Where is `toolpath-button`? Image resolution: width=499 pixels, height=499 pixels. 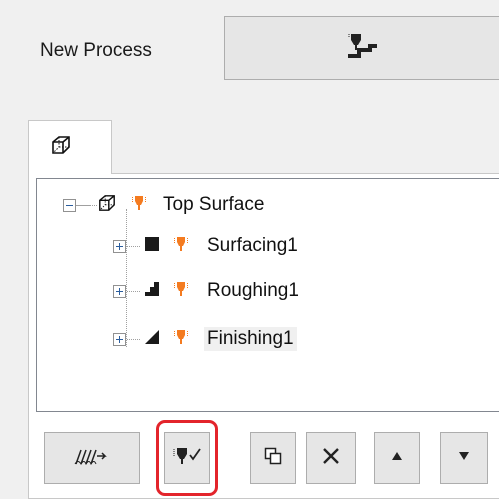
toolpath-button is located at coordinates (92, 458).